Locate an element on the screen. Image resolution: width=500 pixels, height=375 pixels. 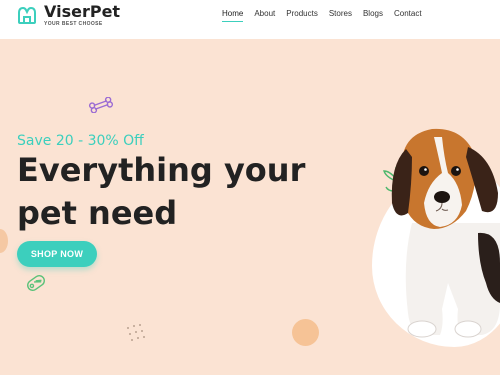
decor-circle-left is located at coordinates (4, 241).